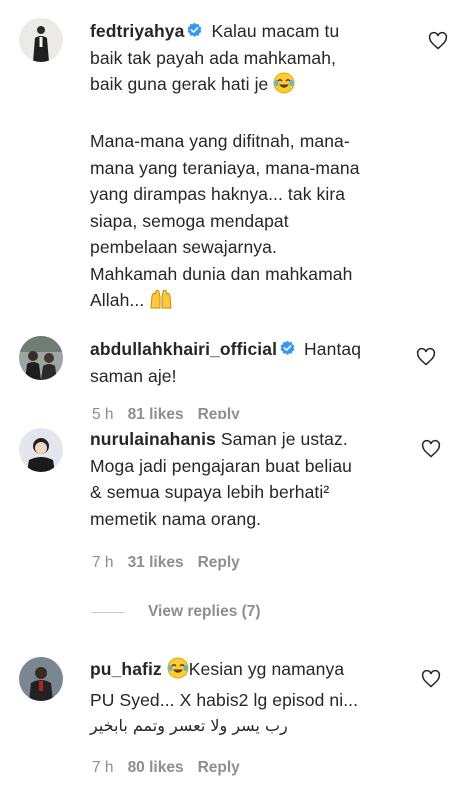 The height and width of the screenshot is (788, 475). I want to click on comment-line: Mahkamah dunia dan mahkamah, so click(221, 273).